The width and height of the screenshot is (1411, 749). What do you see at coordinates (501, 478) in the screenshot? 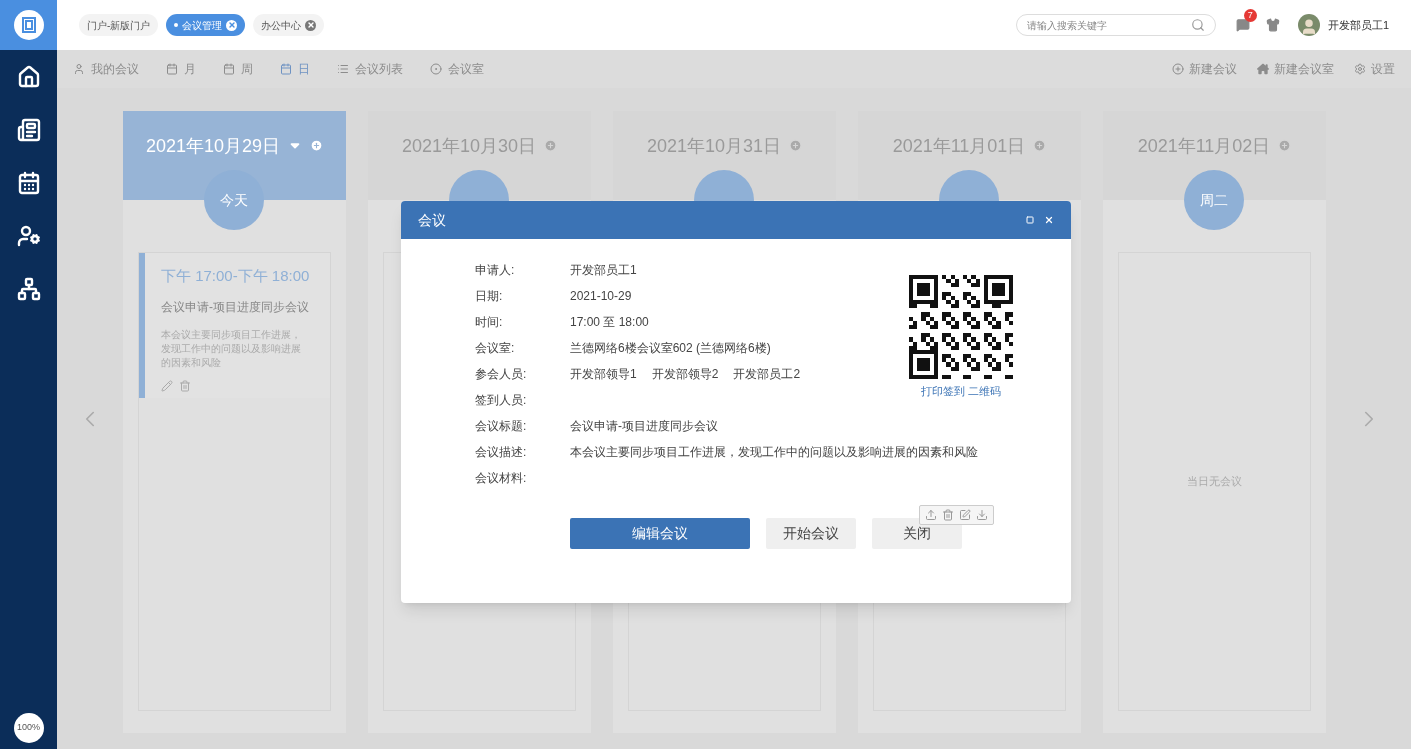
I see `field-label: 会议材料:` at bounding box center [501, 478].